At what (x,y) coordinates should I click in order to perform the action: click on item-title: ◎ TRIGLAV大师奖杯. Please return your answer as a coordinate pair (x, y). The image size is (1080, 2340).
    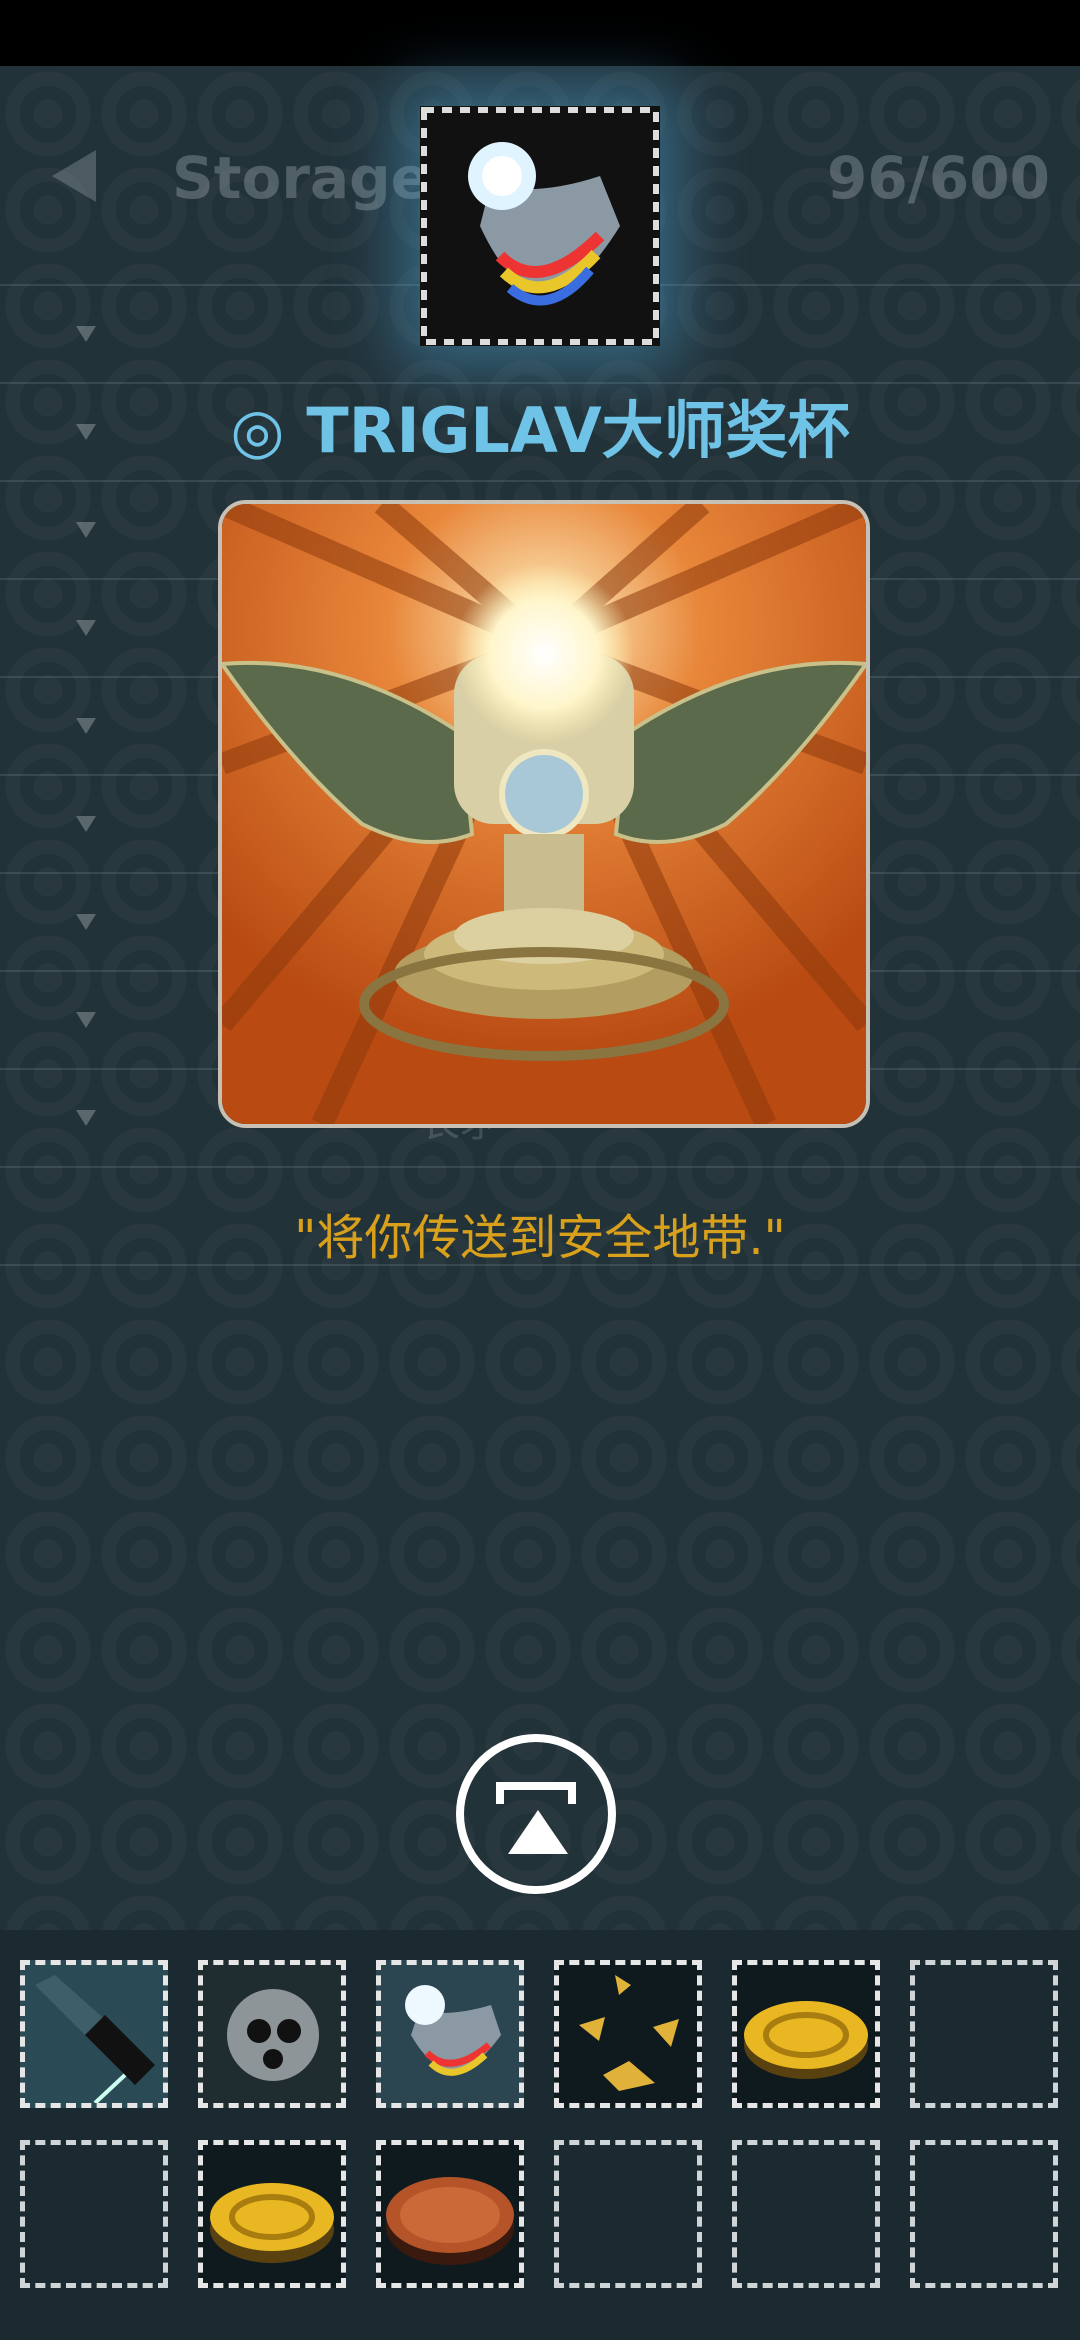
    Looking at the image, I should click on (540, 425).